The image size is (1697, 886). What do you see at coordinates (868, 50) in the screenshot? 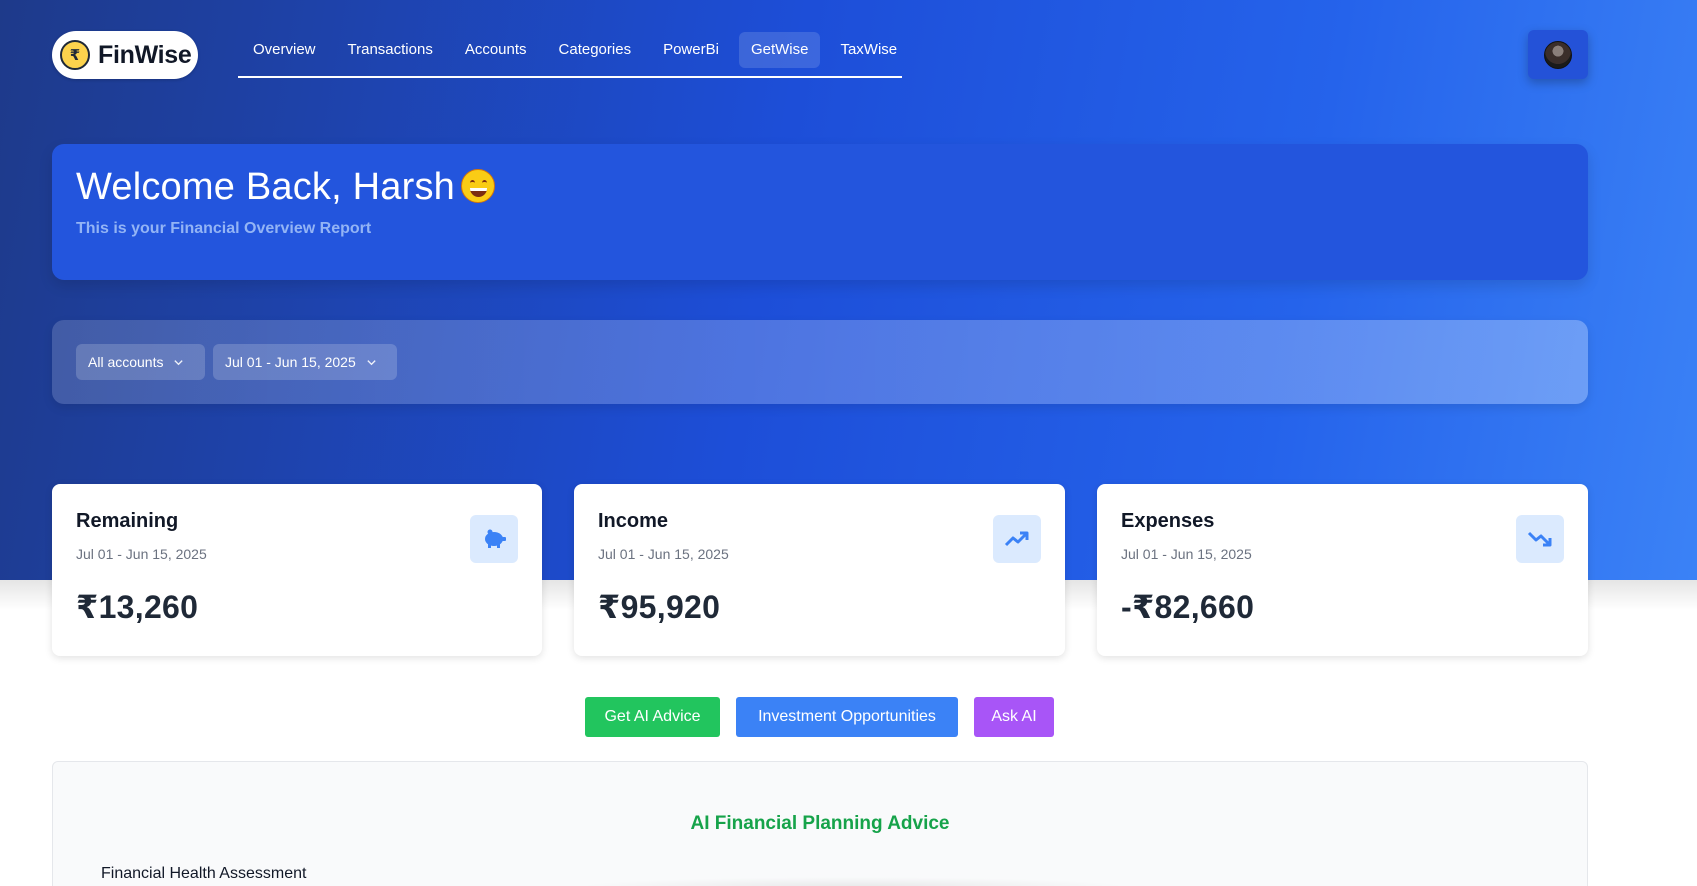
I see `nav-taxwise: TaxWise` at bounding box center [868, 50].